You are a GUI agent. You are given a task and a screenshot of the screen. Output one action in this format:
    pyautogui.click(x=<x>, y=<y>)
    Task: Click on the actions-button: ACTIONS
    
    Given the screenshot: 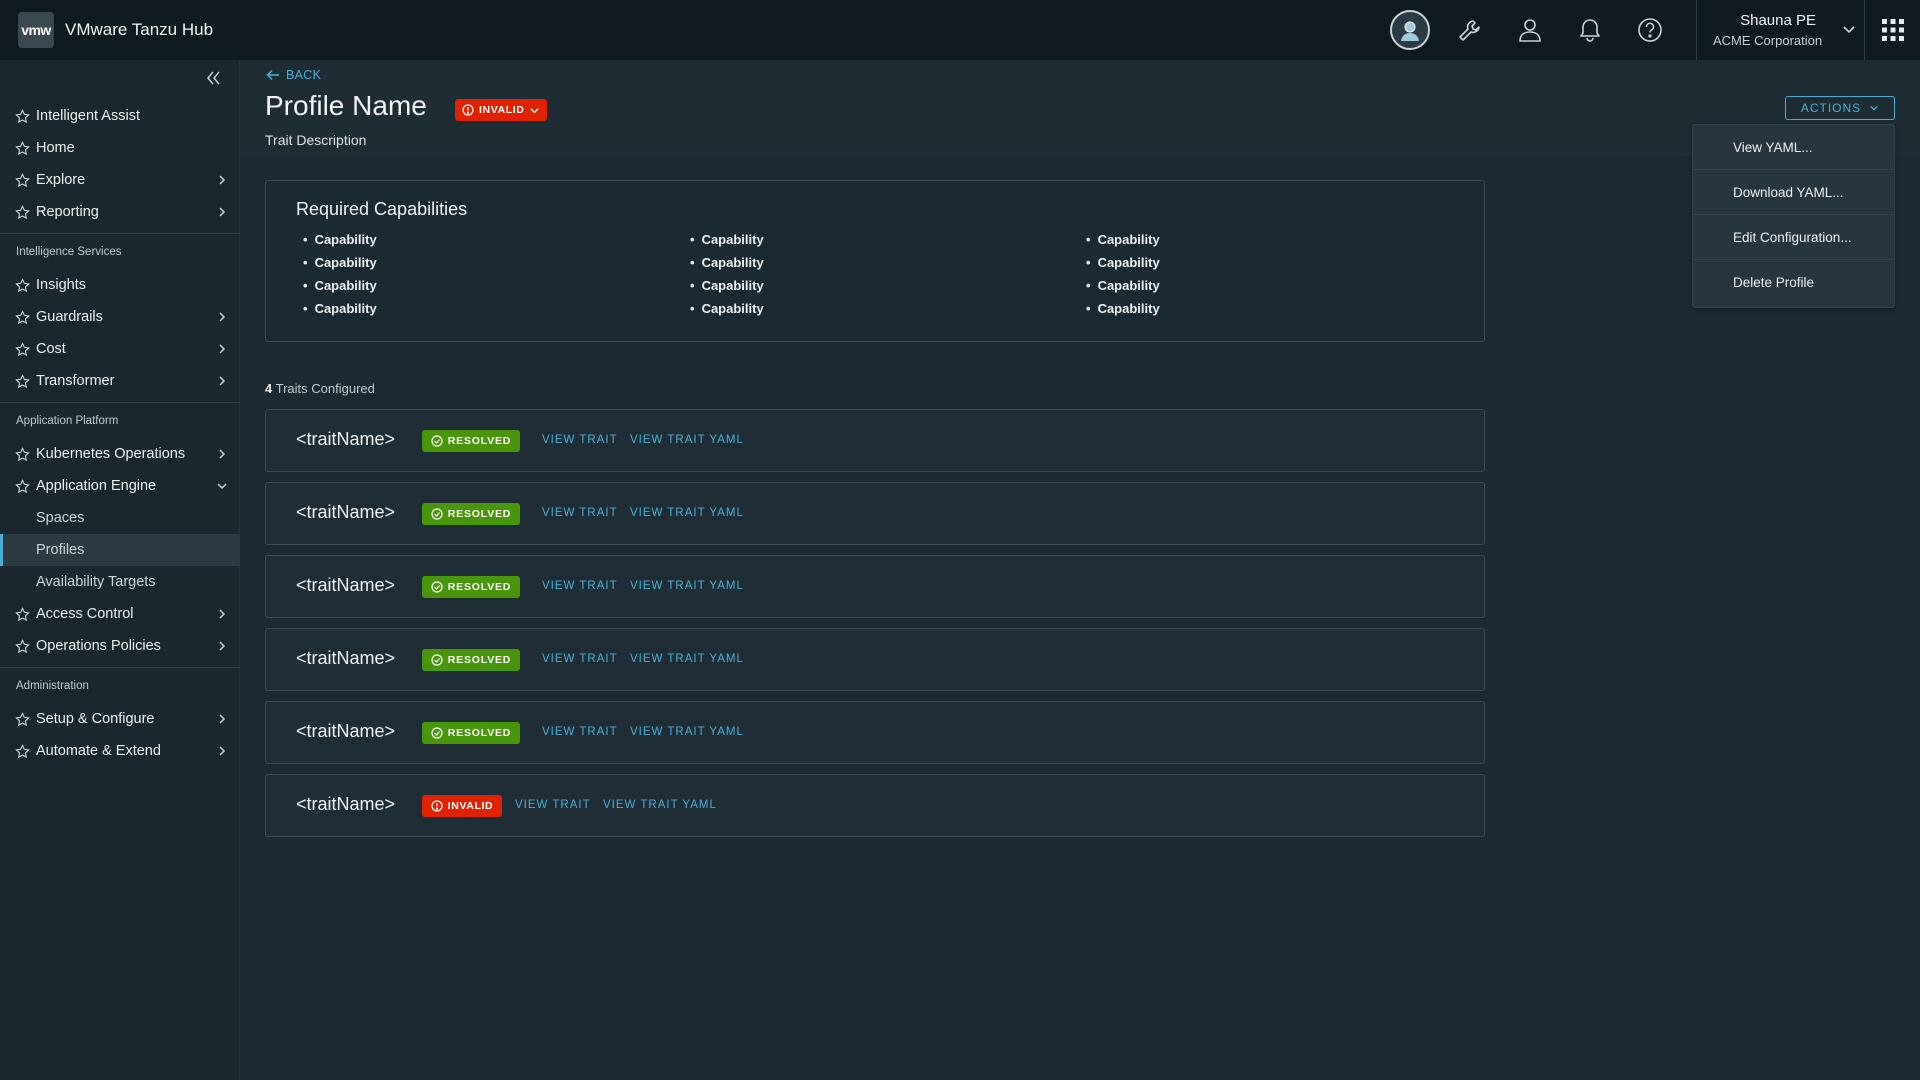 What is the action you would take?
    pyautogui.click(x=1840, y=108)
    